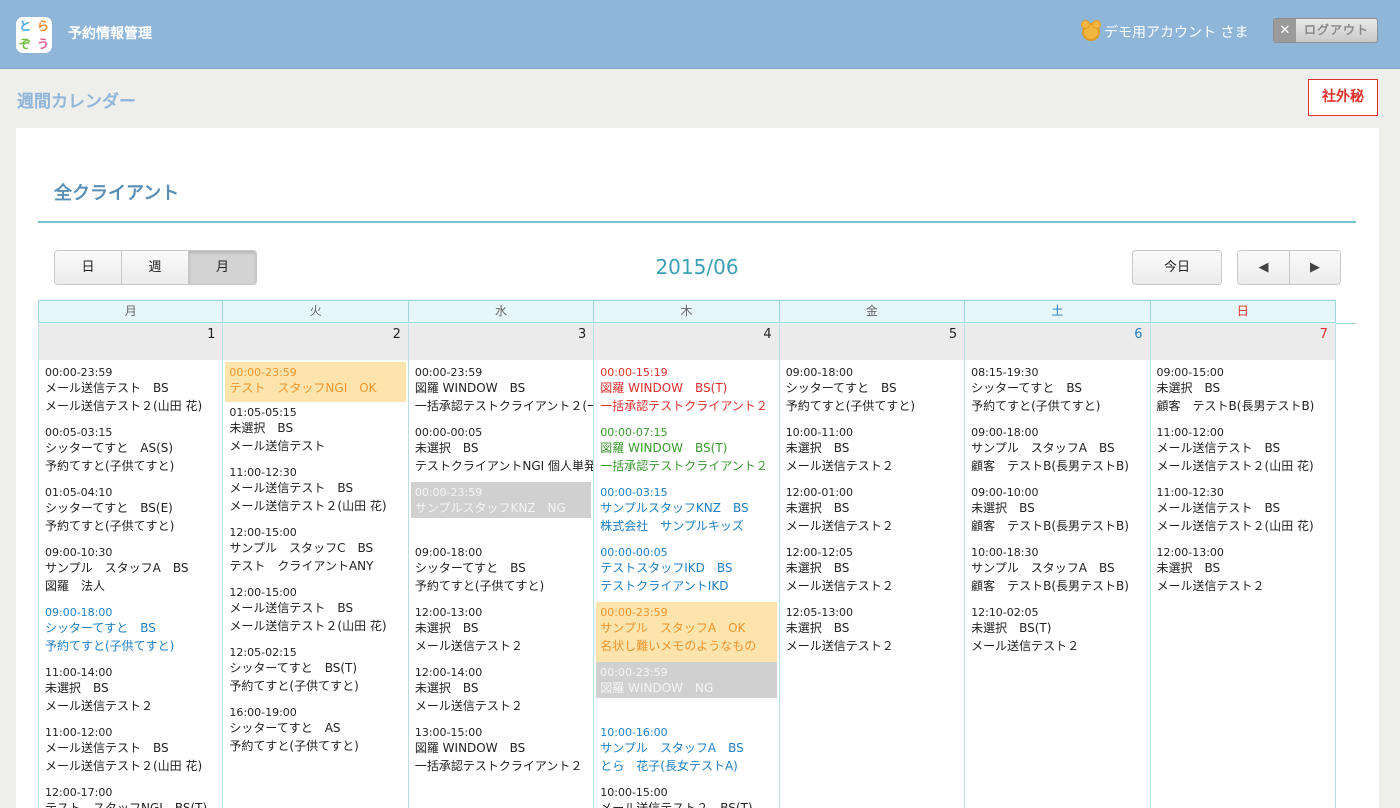 Image resolution: width=1400 pixels, height=808 pixels. What do you see at coordinates (222, 267) in the screenshot?
I see `view-month-button: 月` at bounding box center [222, 267].